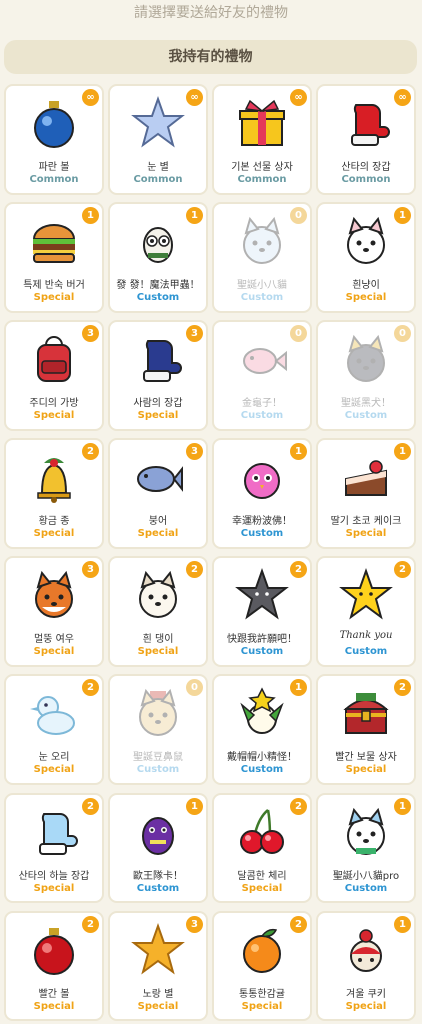 The height and width of the screenshot is (1024, 422). What do you see at coordinates (262, 729) in the screenshot?
I see `gift-card: 1 戴帽帽小精怪！ Custom` at bounding box center [262, 729].